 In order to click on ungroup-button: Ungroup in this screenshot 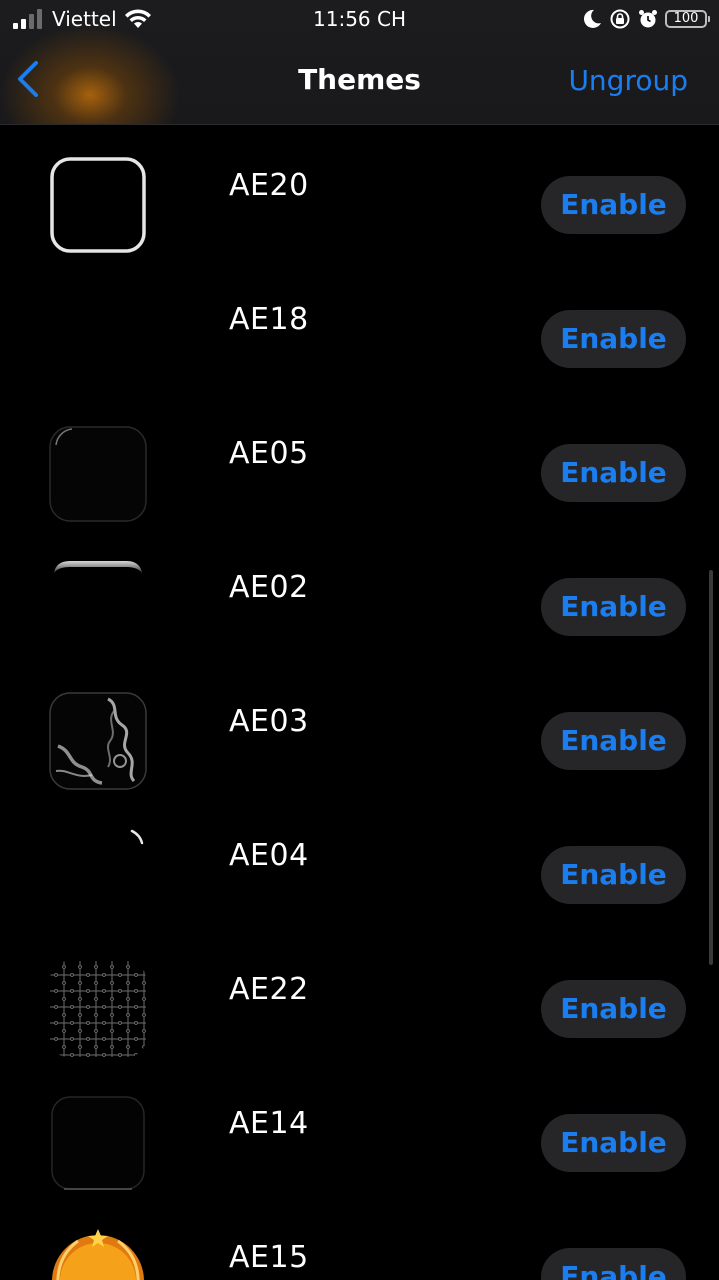, I will do `click(628, 80)`.